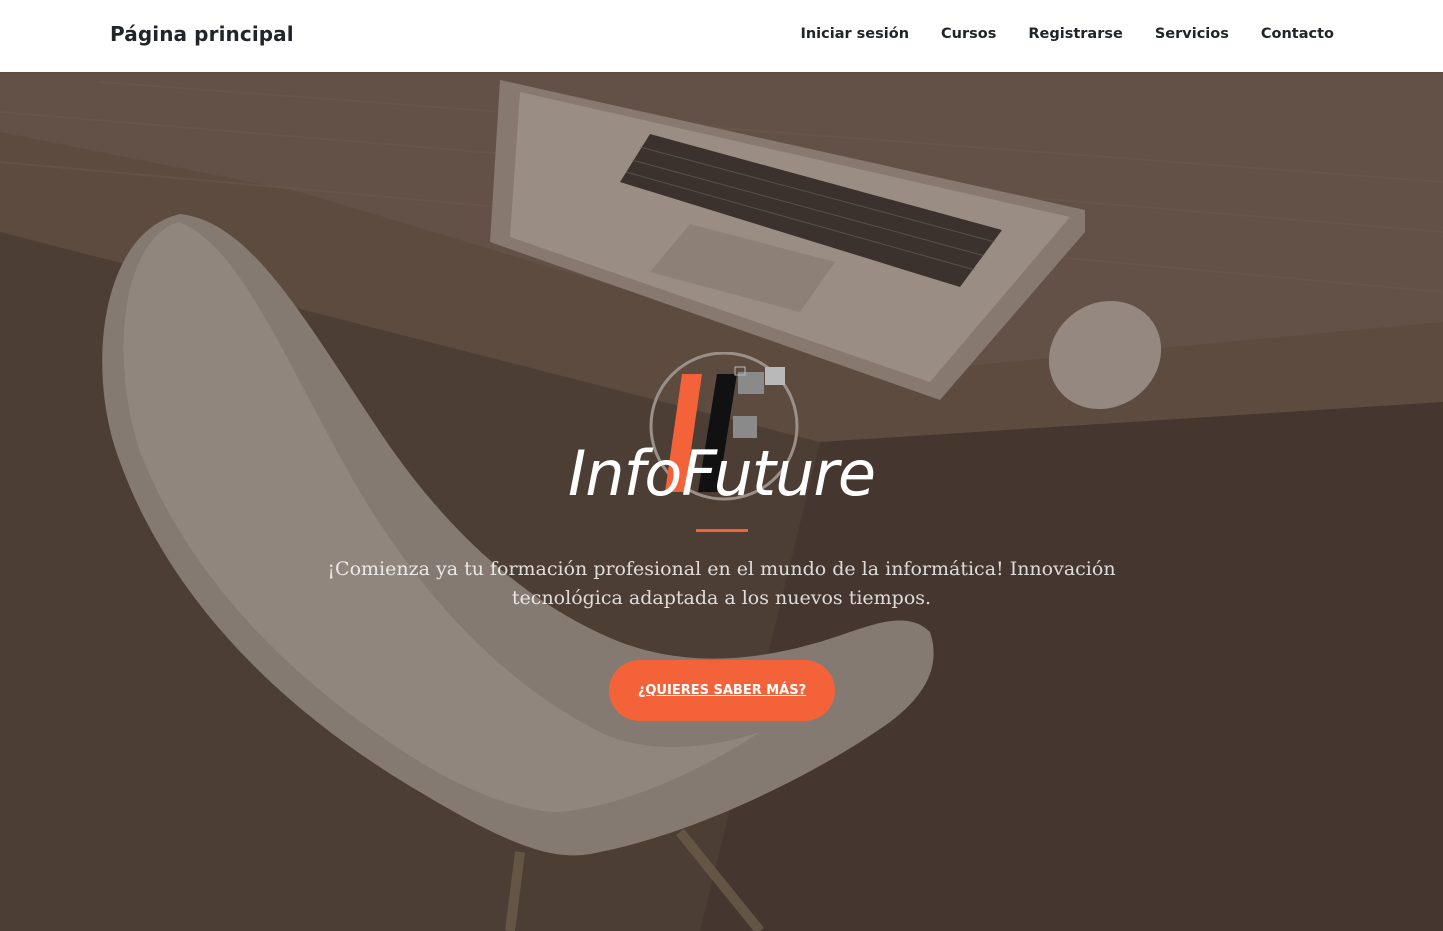 The width and height of the screenshot is (1443, 931). I want to click on nav-link-services: Servicios, so click(1192, 34).